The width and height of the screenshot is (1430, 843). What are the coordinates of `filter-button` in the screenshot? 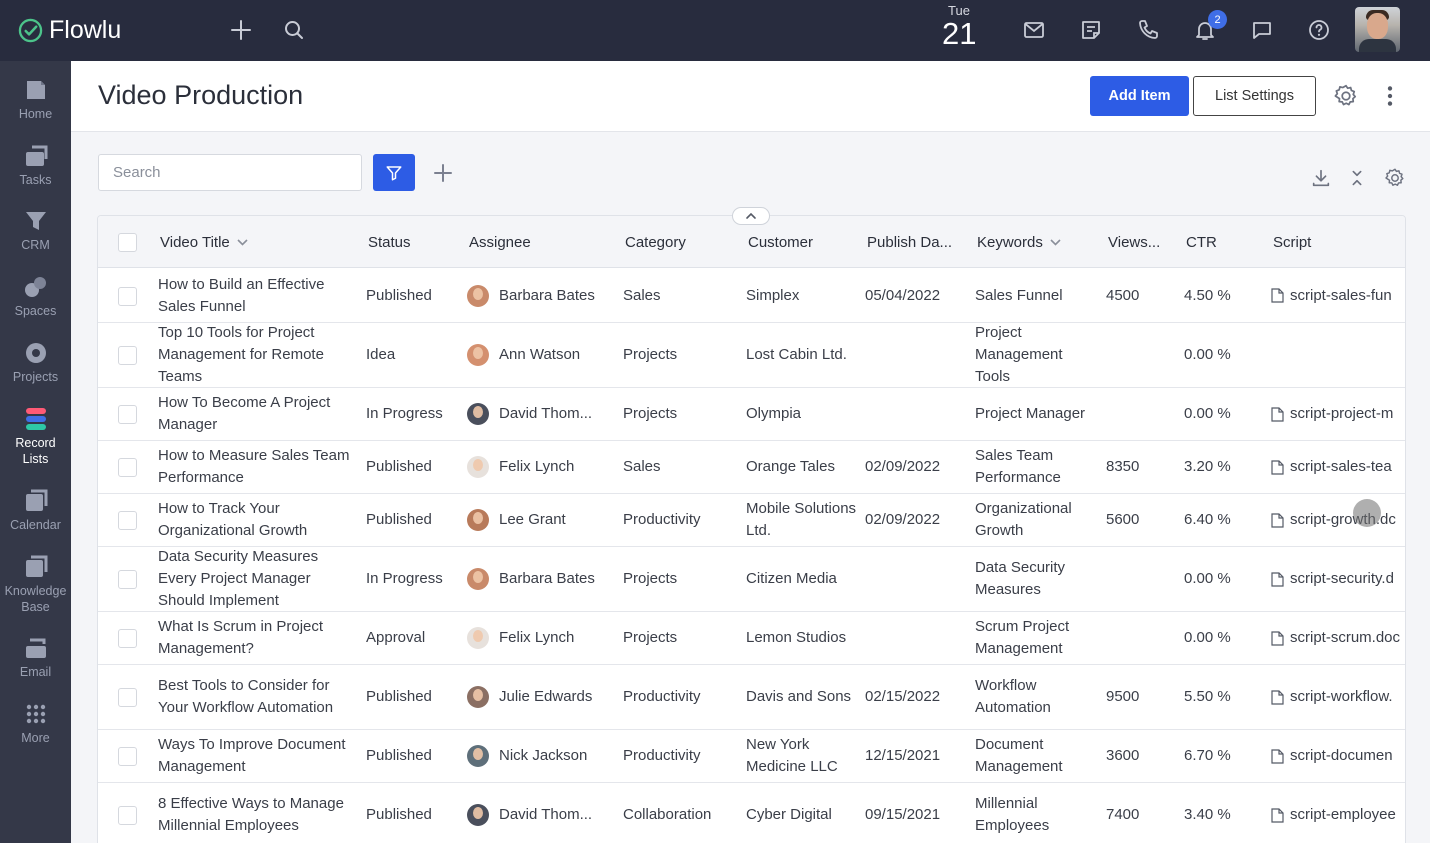 It's located at (394, 172).